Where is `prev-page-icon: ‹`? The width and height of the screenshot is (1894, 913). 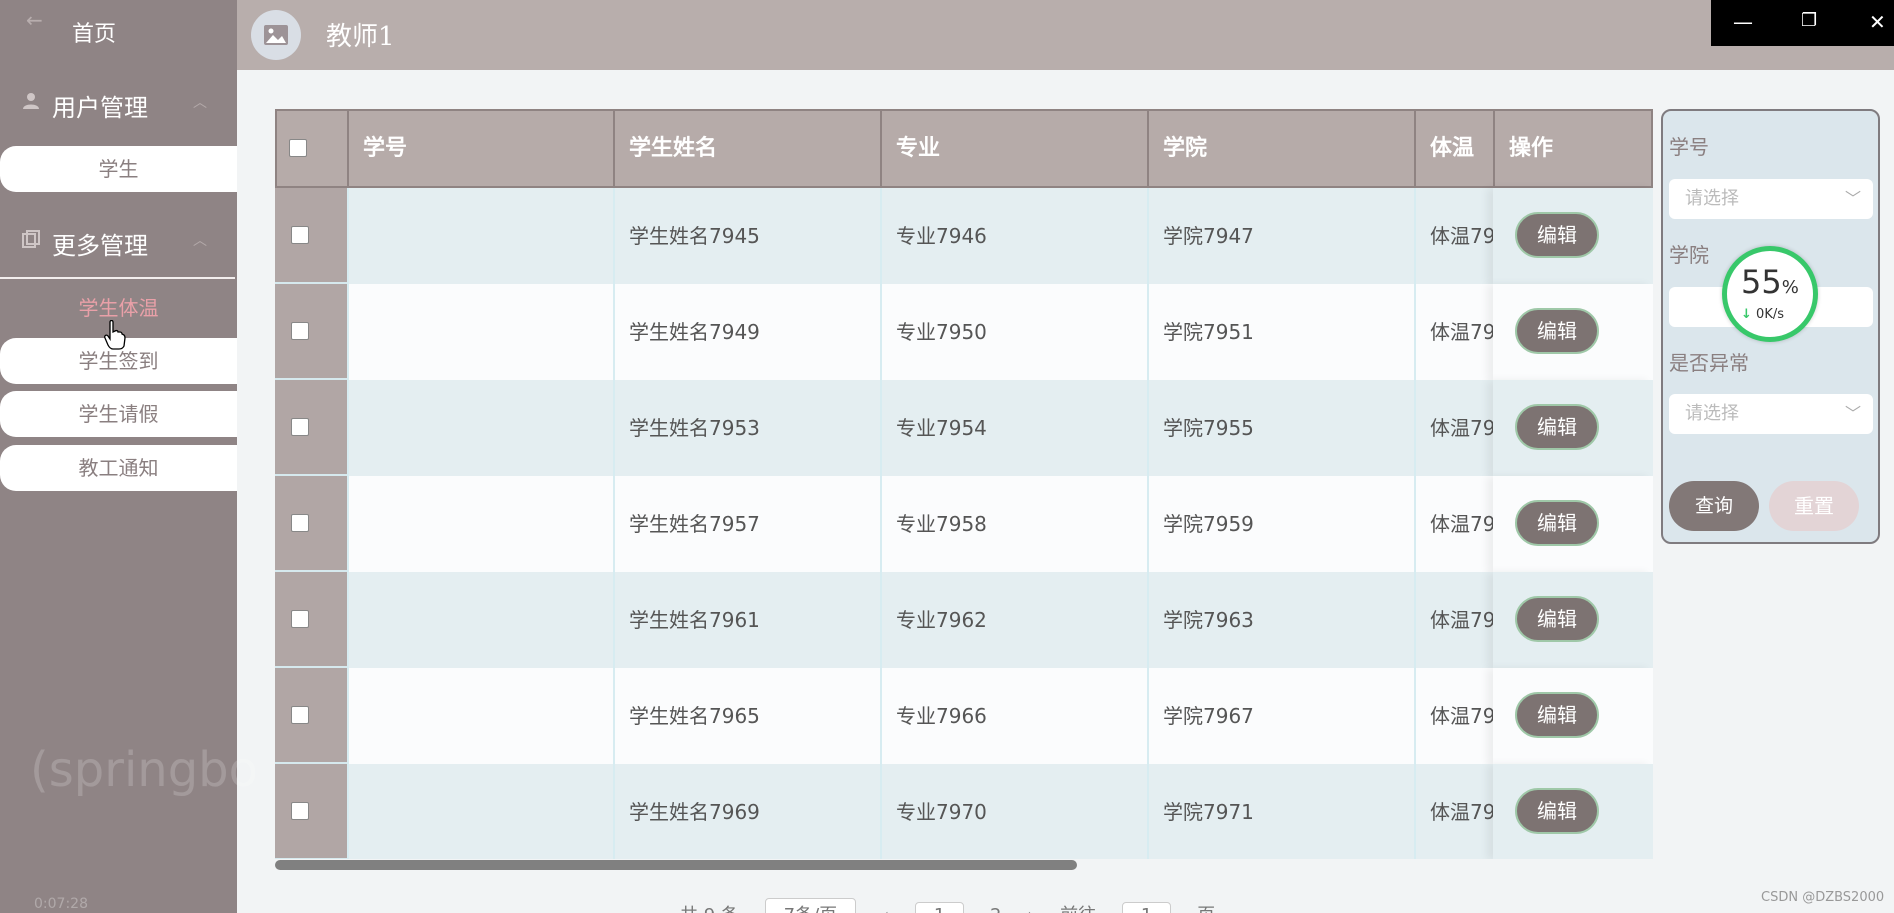 prev-page-icon: ‹ is located at coordinates (885, 909).